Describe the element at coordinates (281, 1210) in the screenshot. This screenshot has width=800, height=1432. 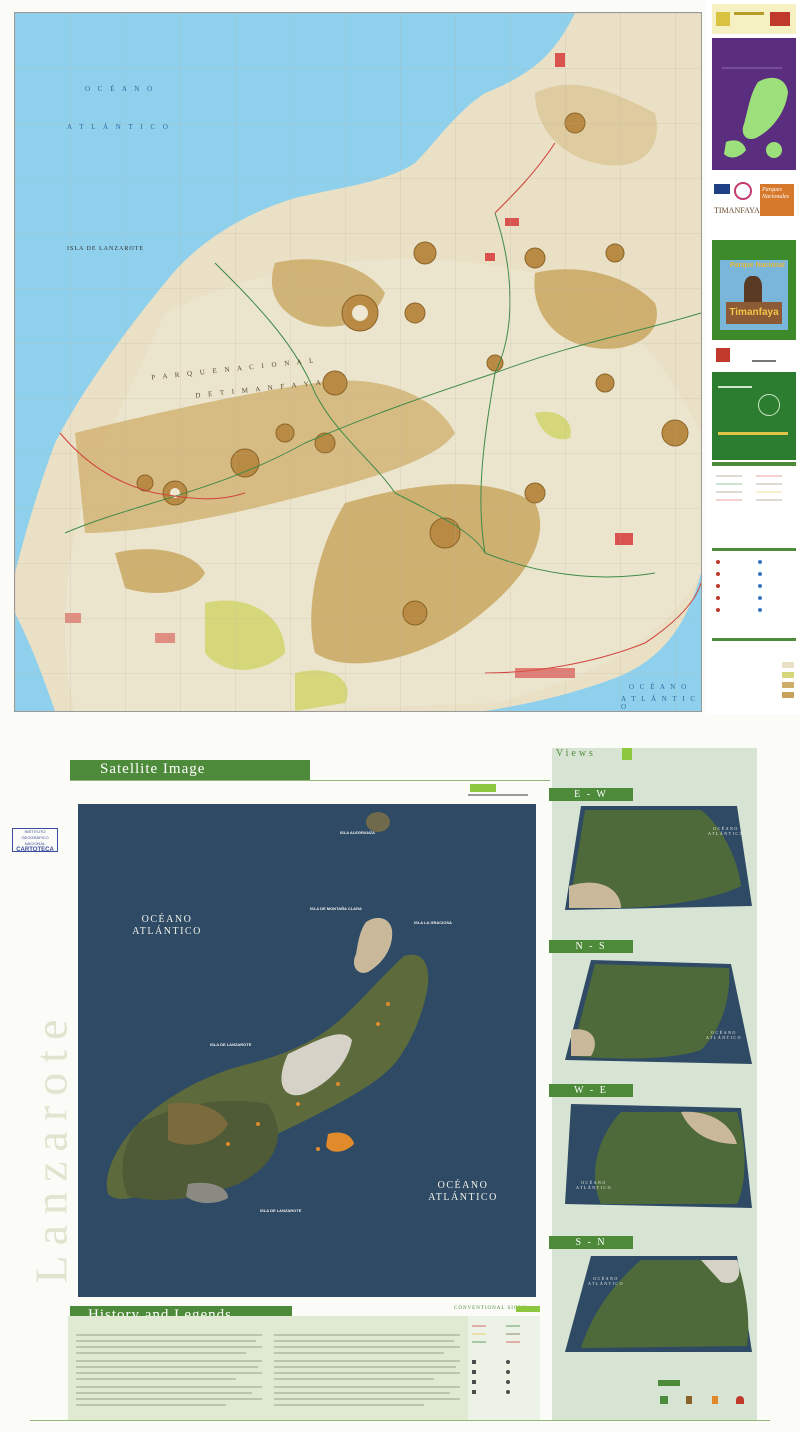
I see `label-isla-lanzarote-s: ISLA DE LANZAROTE` at that location.